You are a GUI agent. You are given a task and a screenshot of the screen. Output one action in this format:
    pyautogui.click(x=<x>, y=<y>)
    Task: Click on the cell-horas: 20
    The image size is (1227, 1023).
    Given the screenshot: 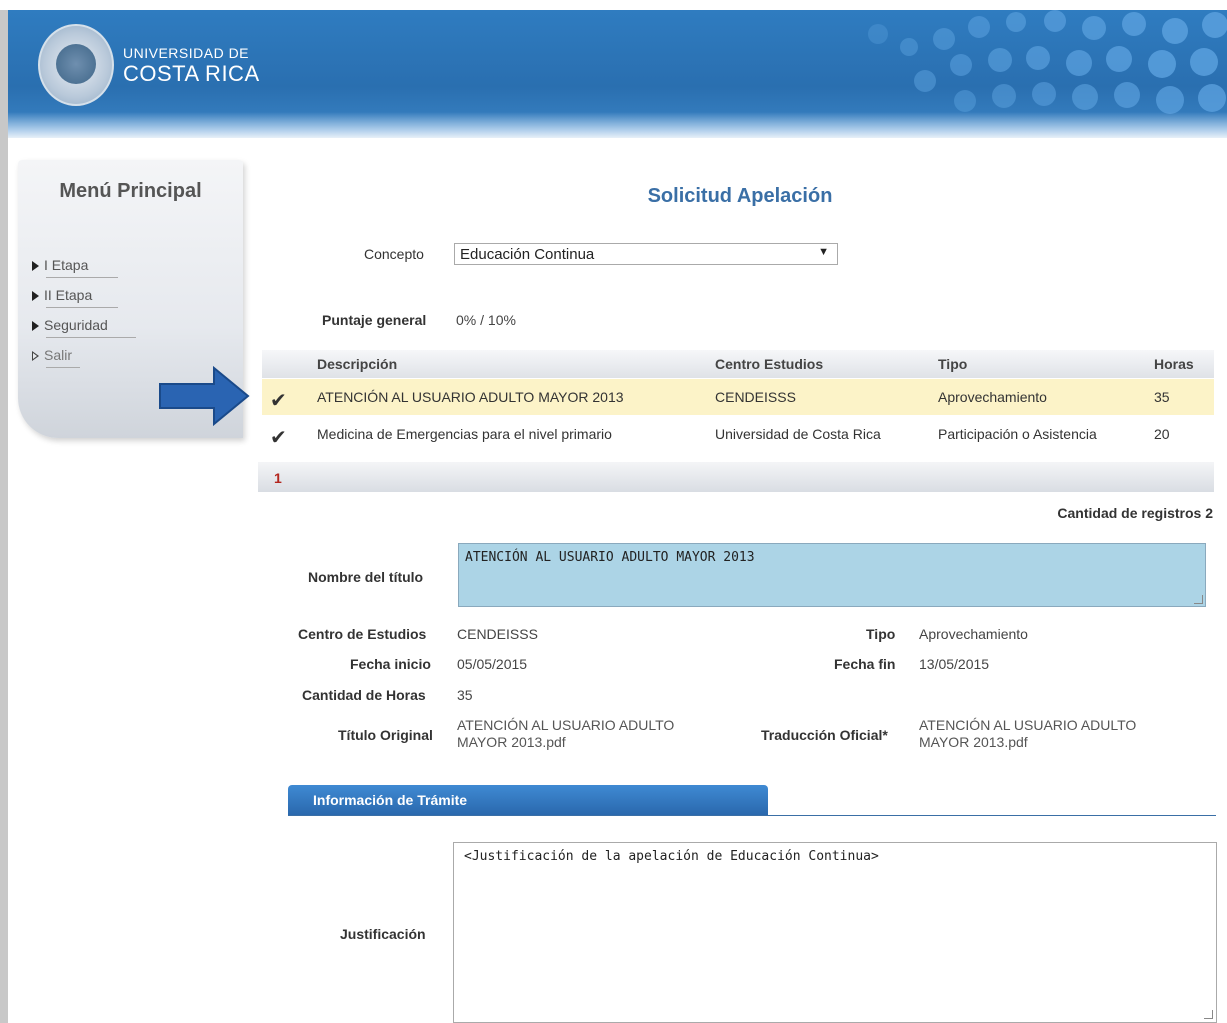 What is the action you would take?
    pyautogui.click(x=1162, y=434)
    